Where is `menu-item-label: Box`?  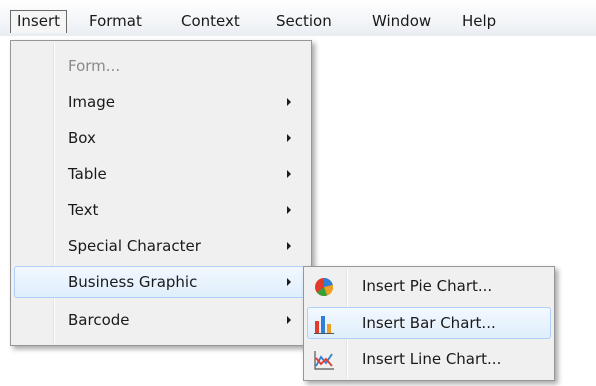 menu-item-label: Box is located at coordinates (82, 138).